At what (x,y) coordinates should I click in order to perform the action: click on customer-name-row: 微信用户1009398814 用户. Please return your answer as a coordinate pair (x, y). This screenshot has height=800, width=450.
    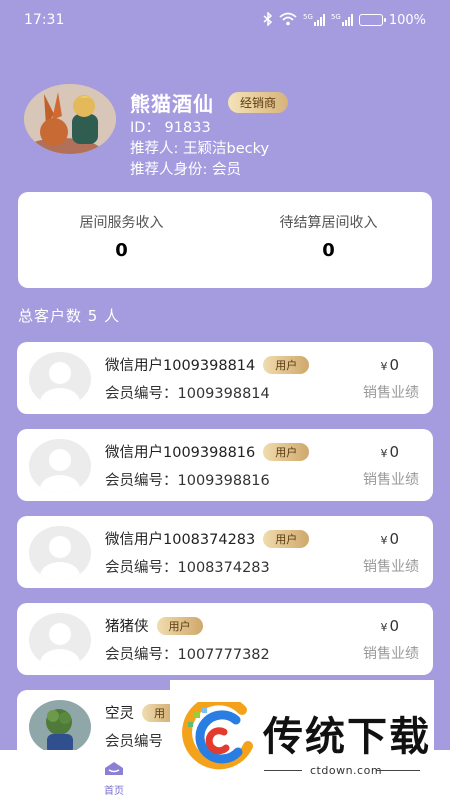
    Looking at the image, I should click on (207, 364).